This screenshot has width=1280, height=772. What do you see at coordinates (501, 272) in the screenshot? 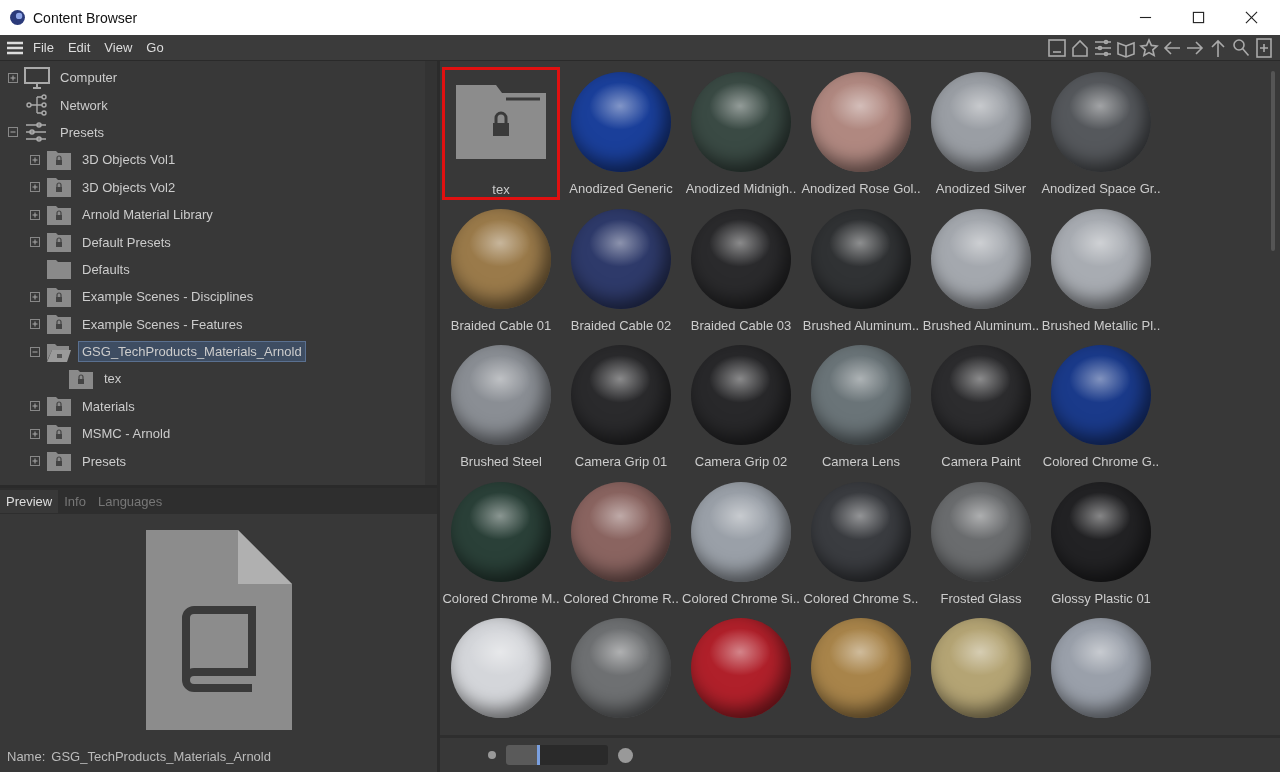
I see `material-tile: Braided Cable 01` at bounding box center [501, 272].